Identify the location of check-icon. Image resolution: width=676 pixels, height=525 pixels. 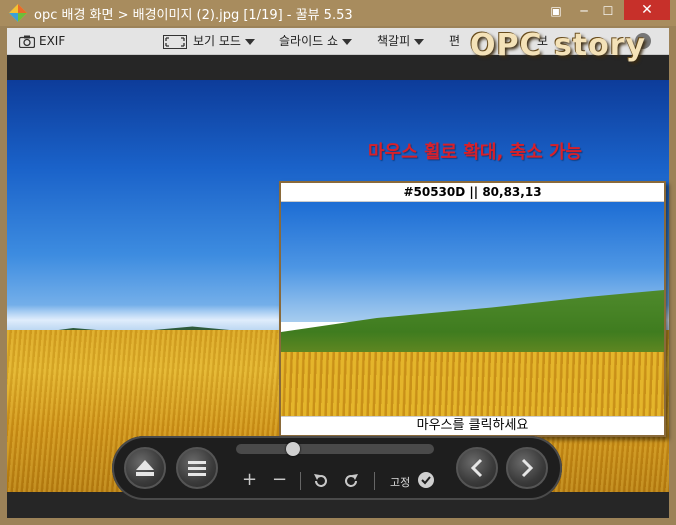
(426, 480).